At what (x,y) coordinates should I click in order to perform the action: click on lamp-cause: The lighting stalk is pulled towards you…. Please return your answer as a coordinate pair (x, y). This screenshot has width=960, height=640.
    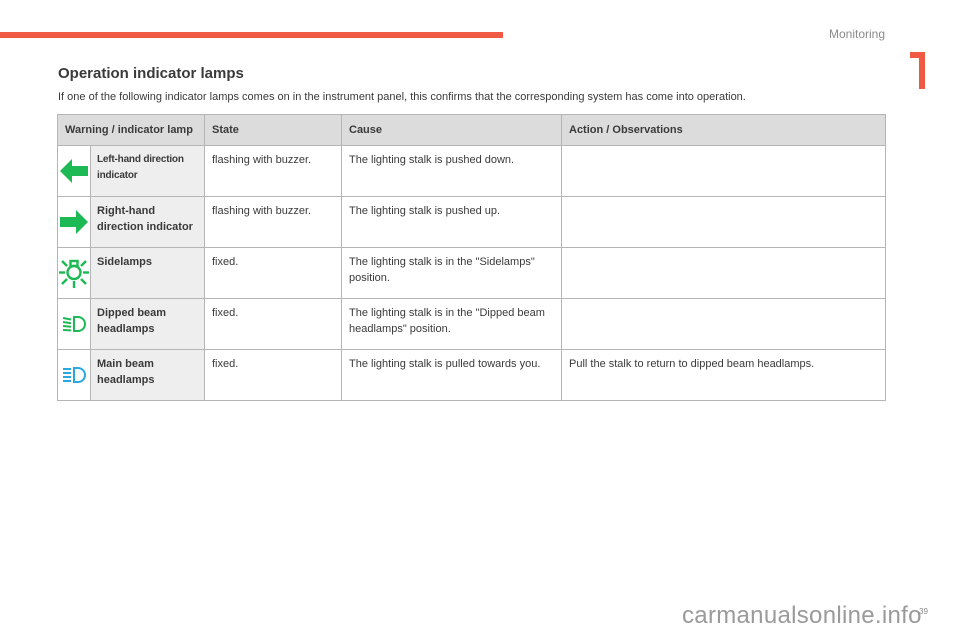
    Looking at the image, I should click on (451, 375).